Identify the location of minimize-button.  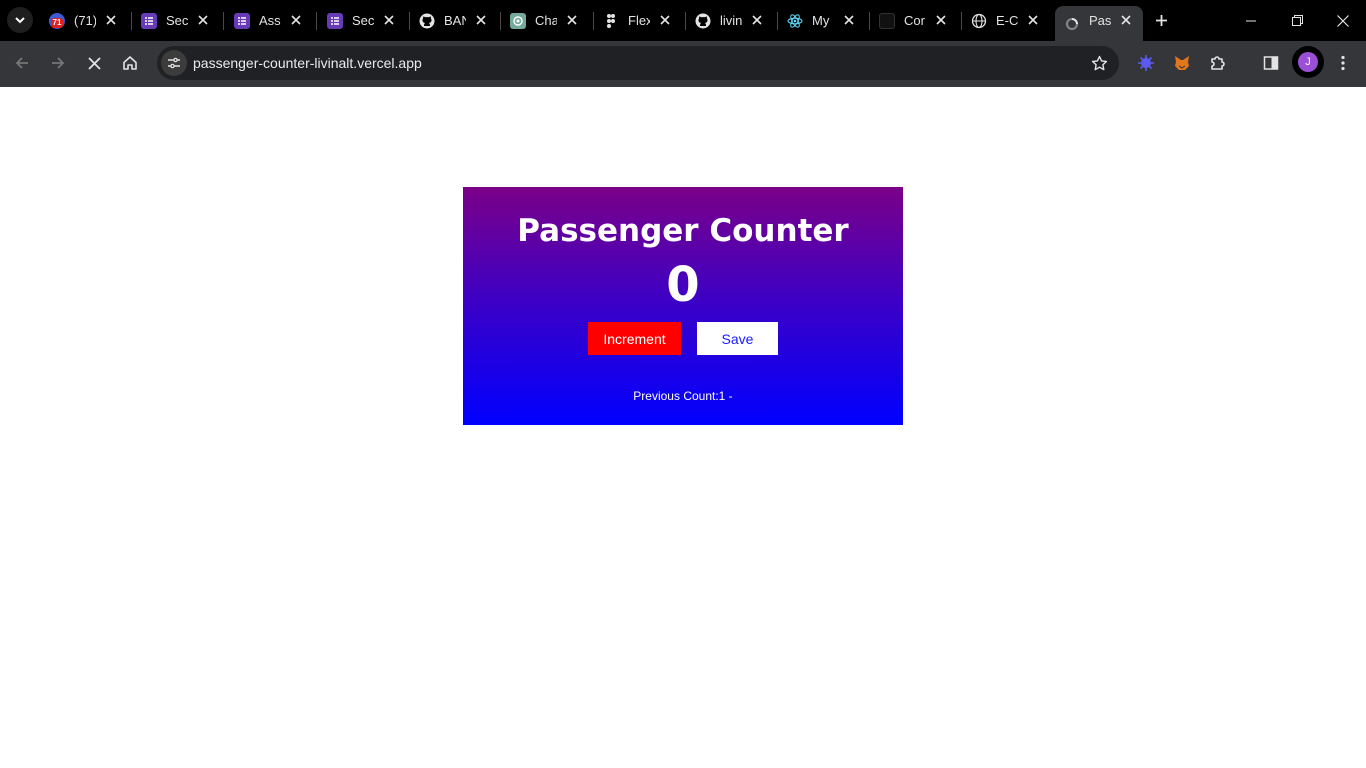
(1251, 20).